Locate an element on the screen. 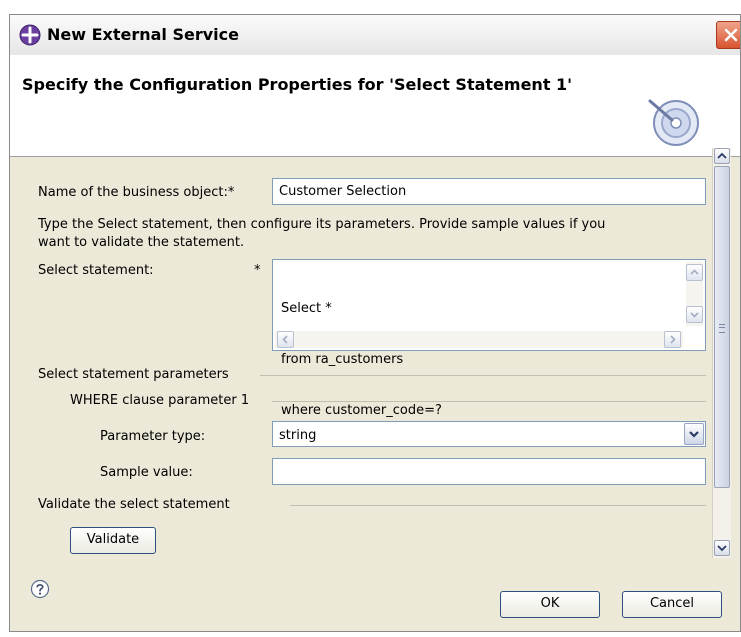  instructions-line-2: want to validate the statement. is located at coordinates (141, 242).